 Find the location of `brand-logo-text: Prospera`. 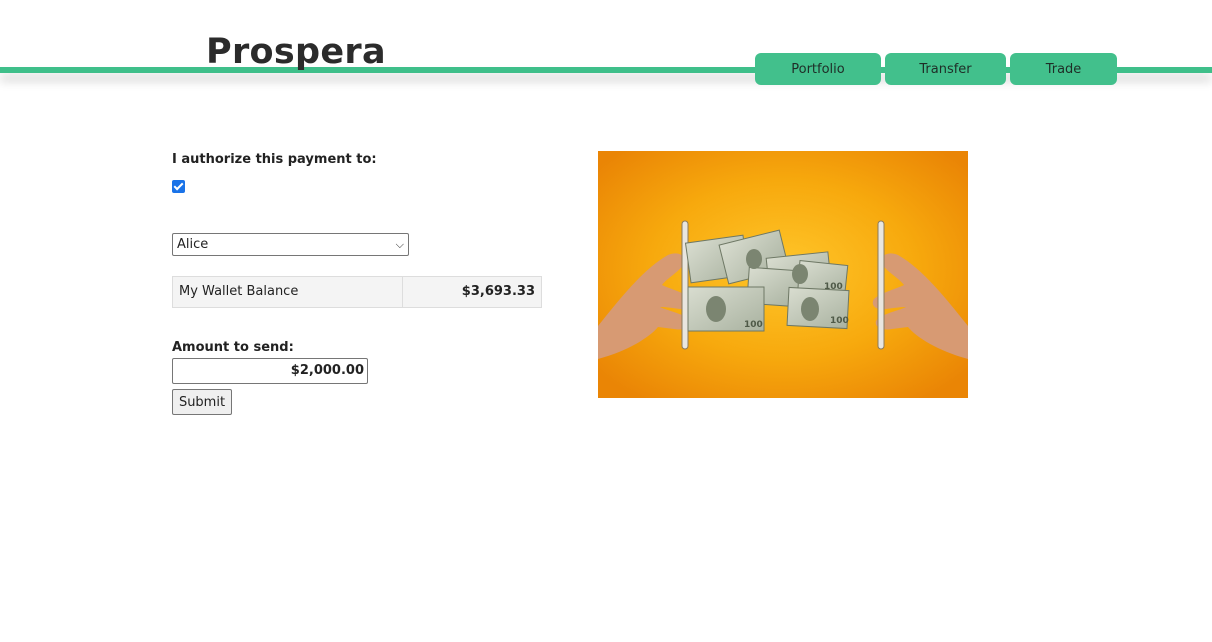

brand-logo-text: Prospera is located at coordinates (296, 52).